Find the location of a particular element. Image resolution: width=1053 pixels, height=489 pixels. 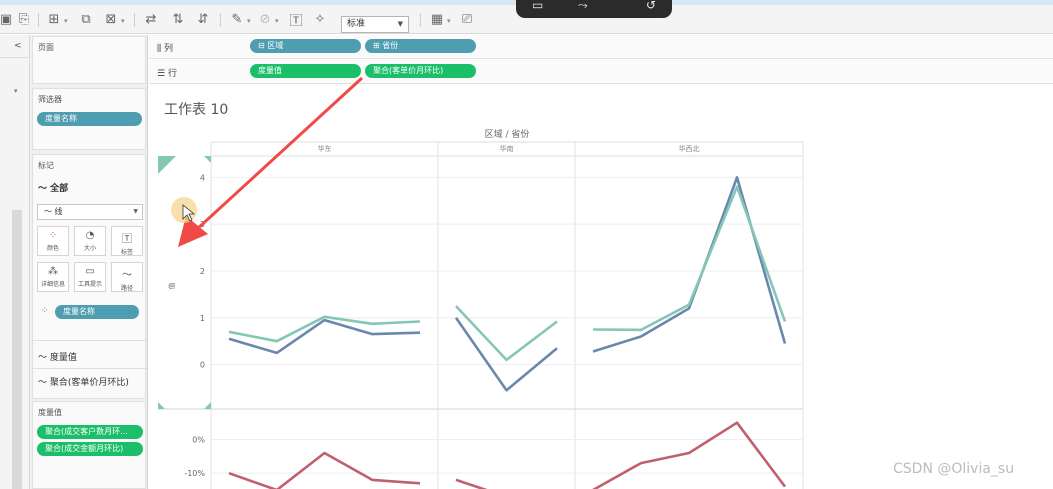

bottom-tick-label-1: -10% is located at coordinates (194, 473).